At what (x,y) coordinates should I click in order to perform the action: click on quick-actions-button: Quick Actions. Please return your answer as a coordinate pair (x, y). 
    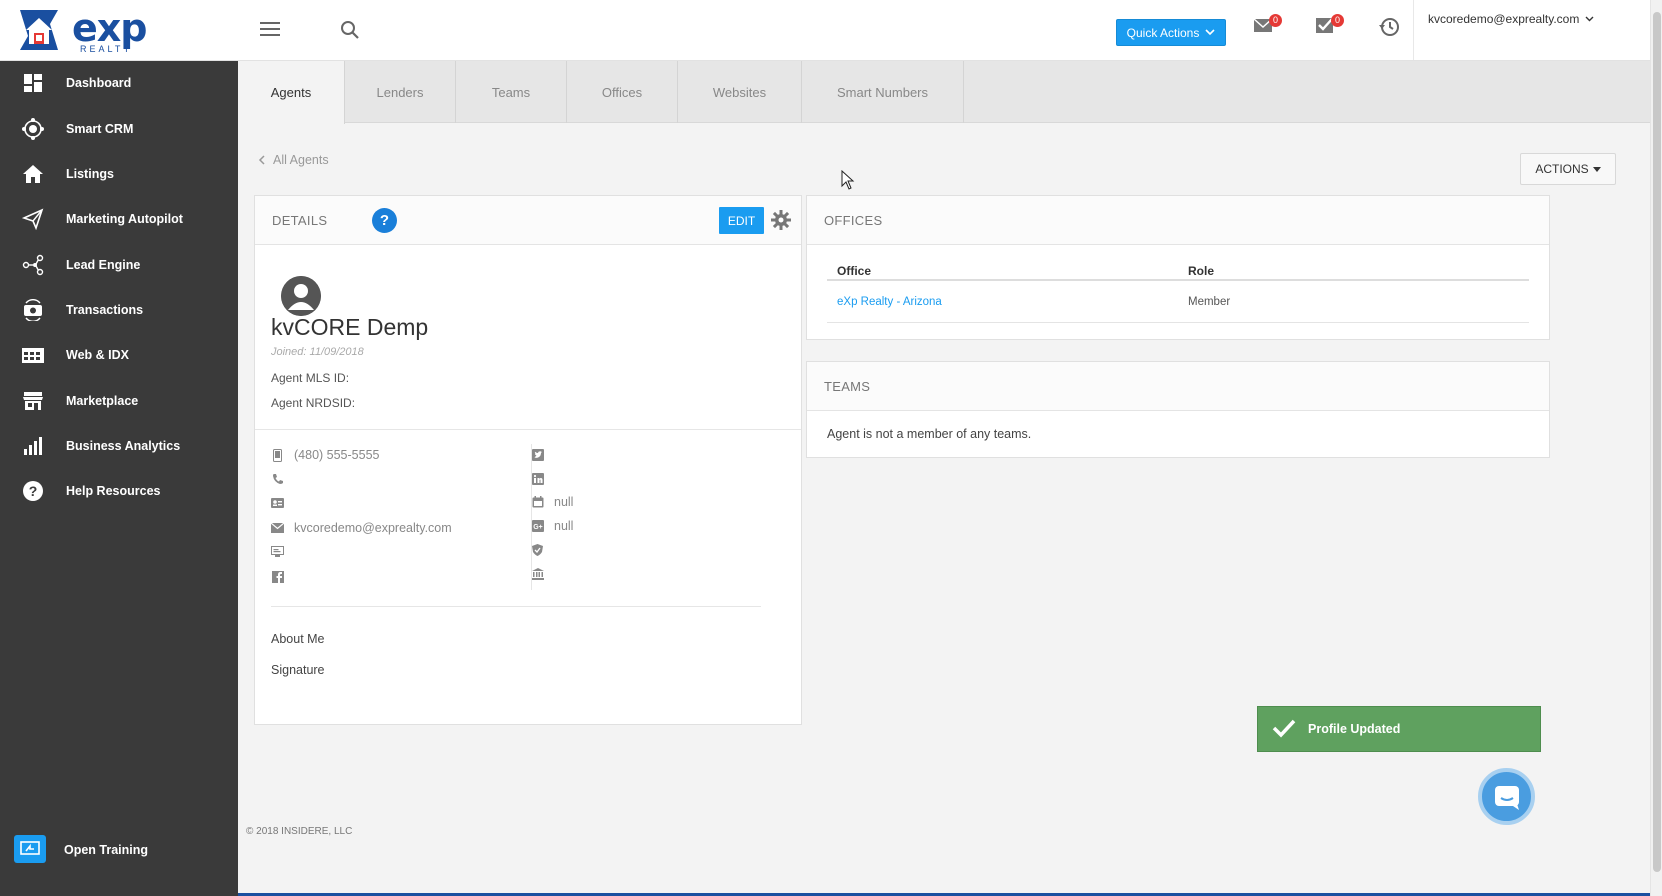
    Looking at the image, I should click on (1171, 32).